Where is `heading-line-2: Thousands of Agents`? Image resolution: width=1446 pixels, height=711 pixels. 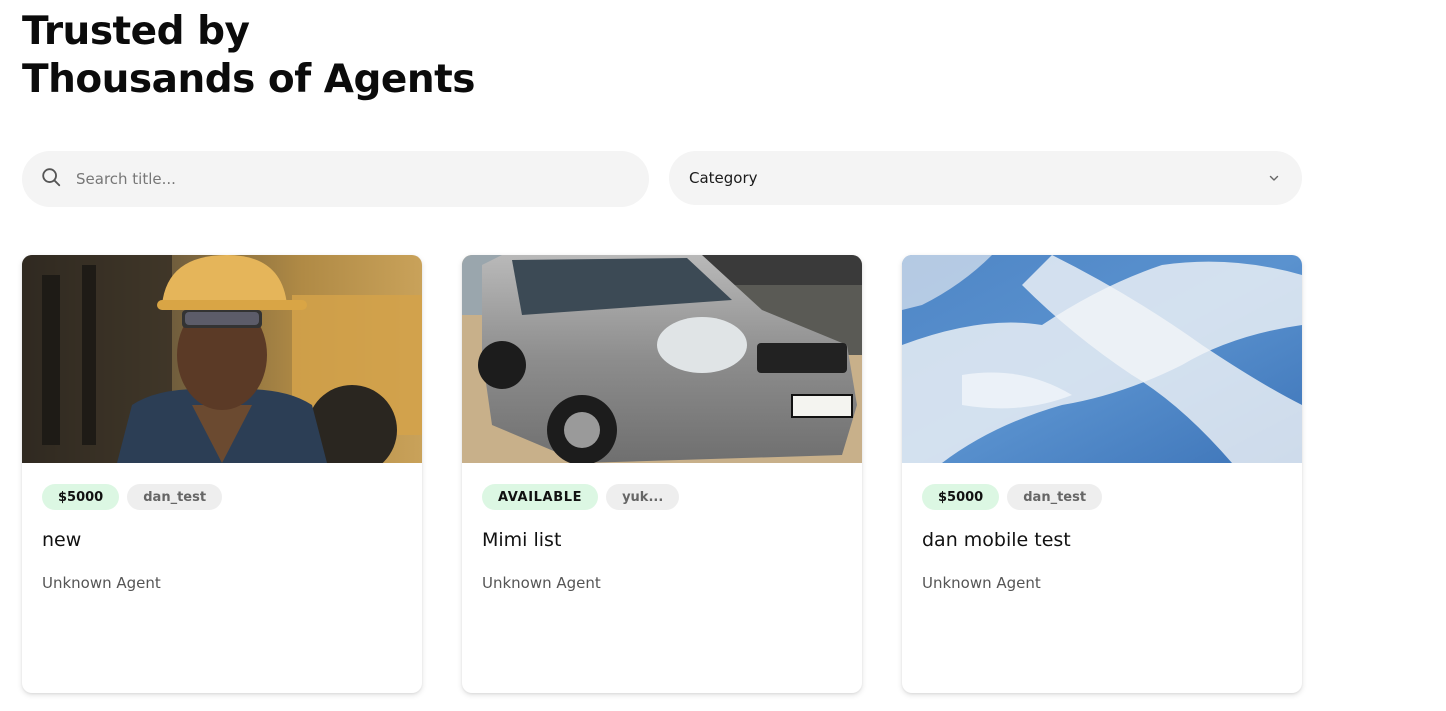
heading-line-2: Thousands of Agents is located at coordinates (248, 79).